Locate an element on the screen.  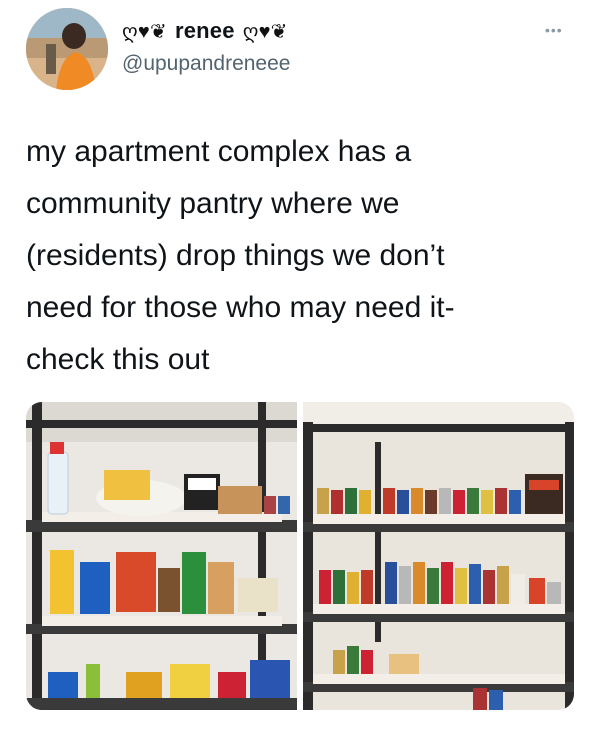
avatar is located at coordinates (67, 49).